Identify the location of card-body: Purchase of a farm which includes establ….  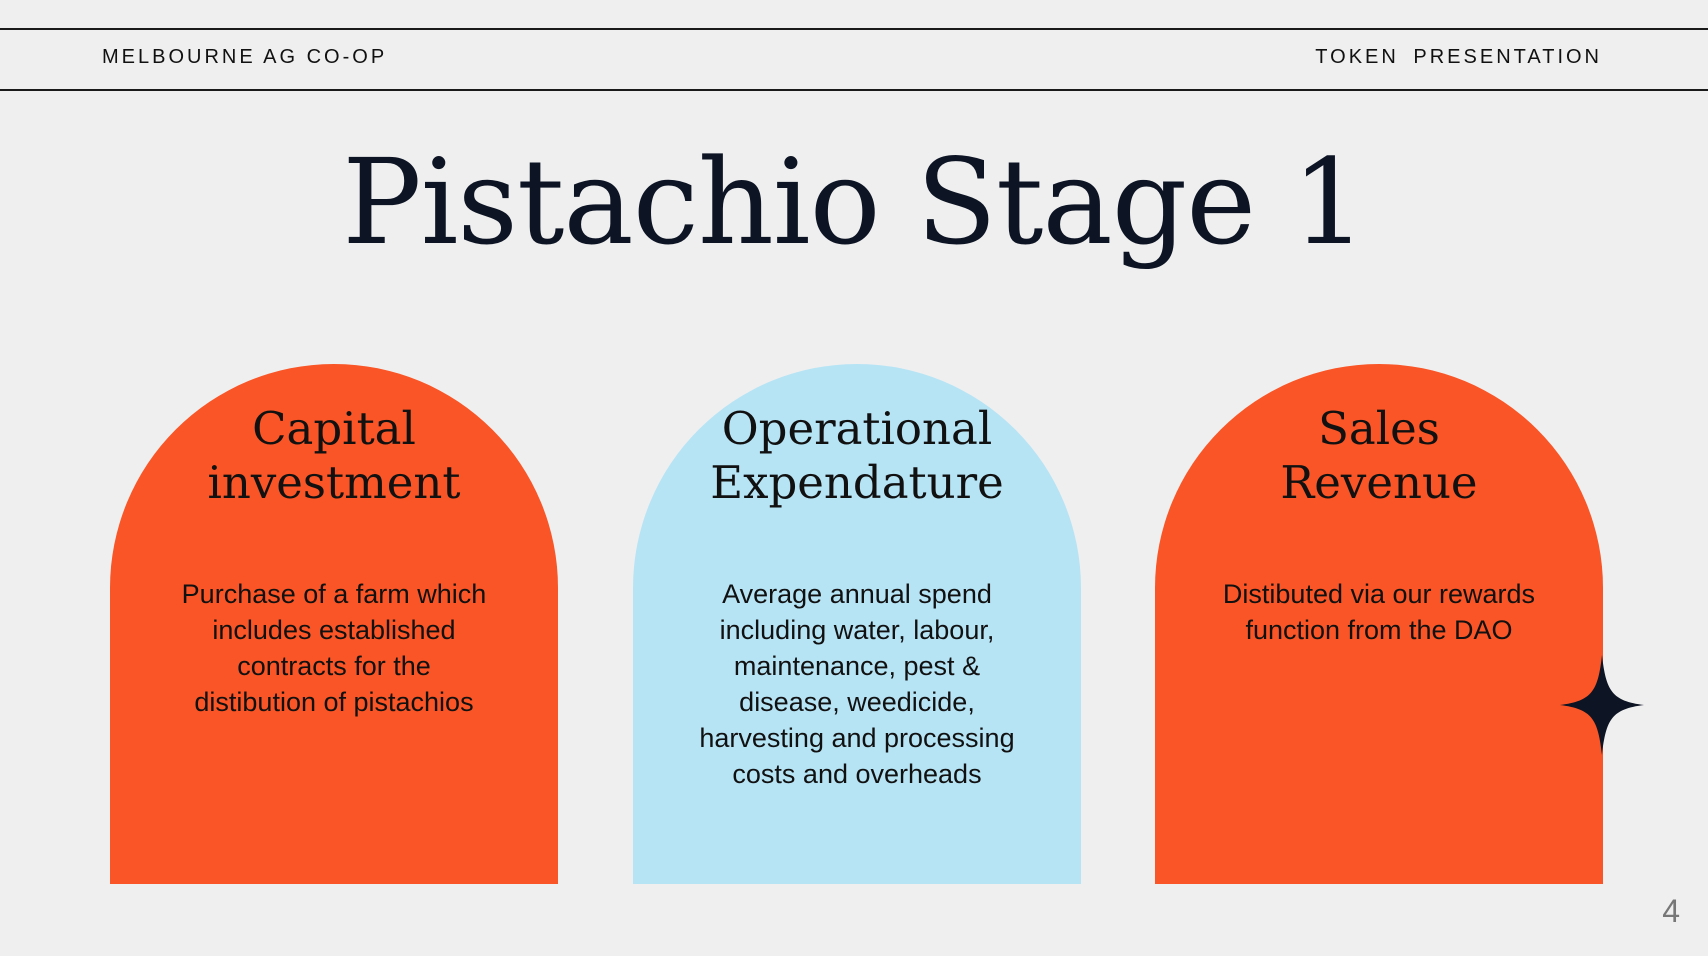
(334, 648).